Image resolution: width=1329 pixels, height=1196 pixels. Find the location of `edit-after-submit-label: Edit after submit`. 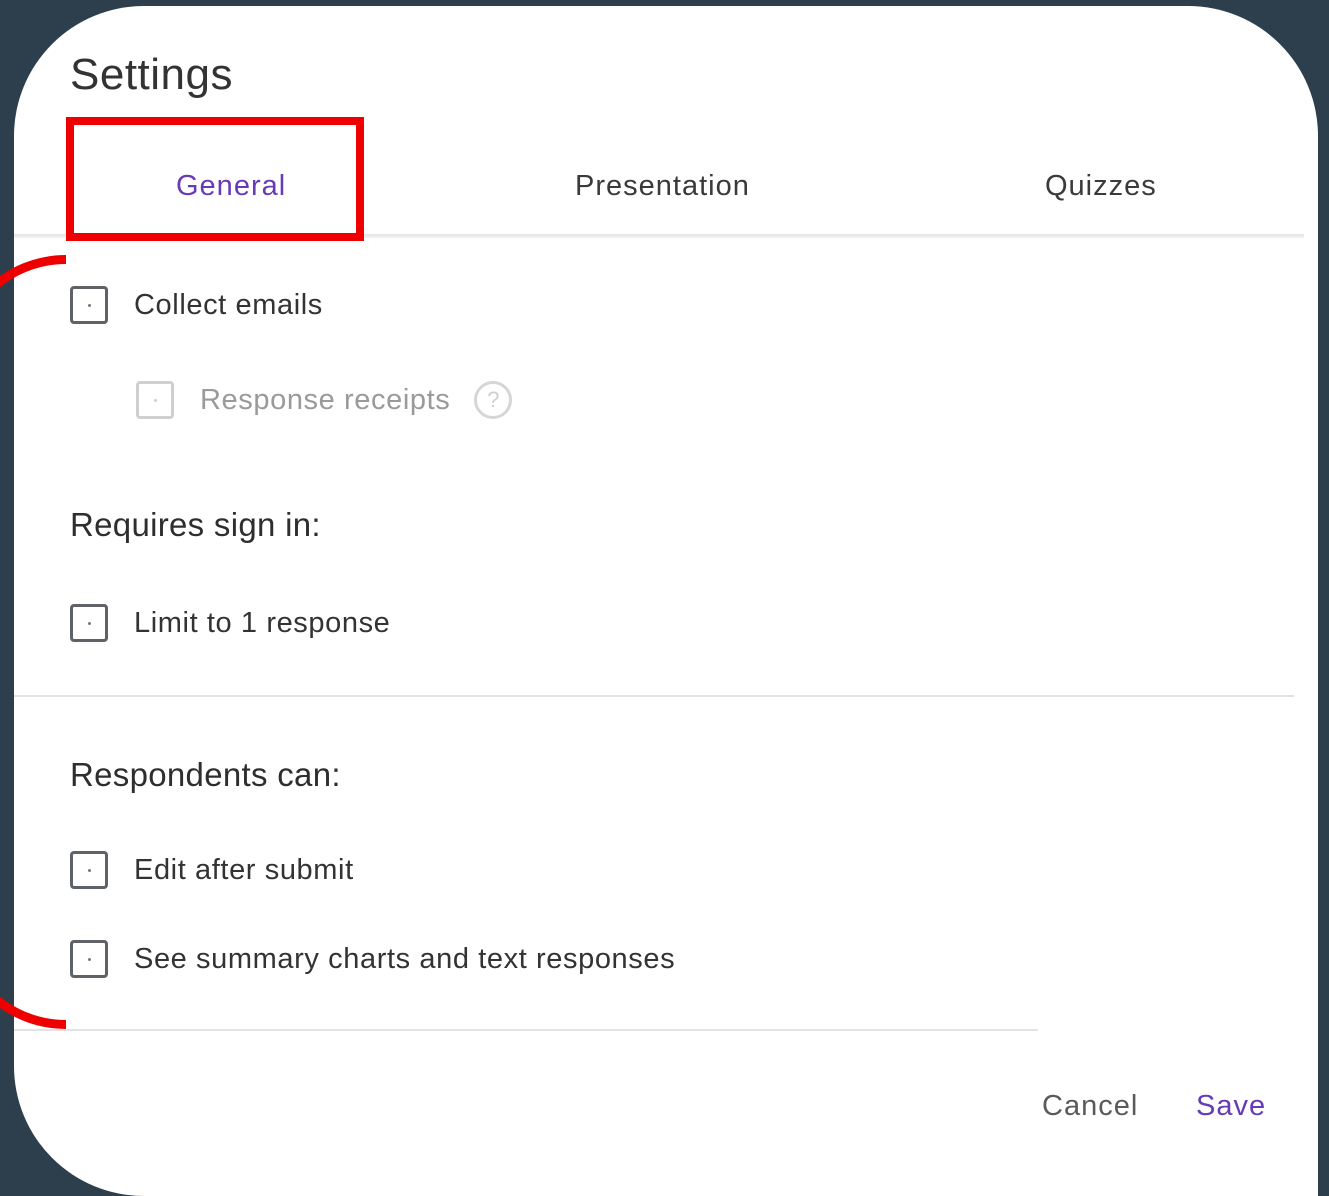

edit-after-submit-label: Edit after submit is located at coordinates (244, 869).